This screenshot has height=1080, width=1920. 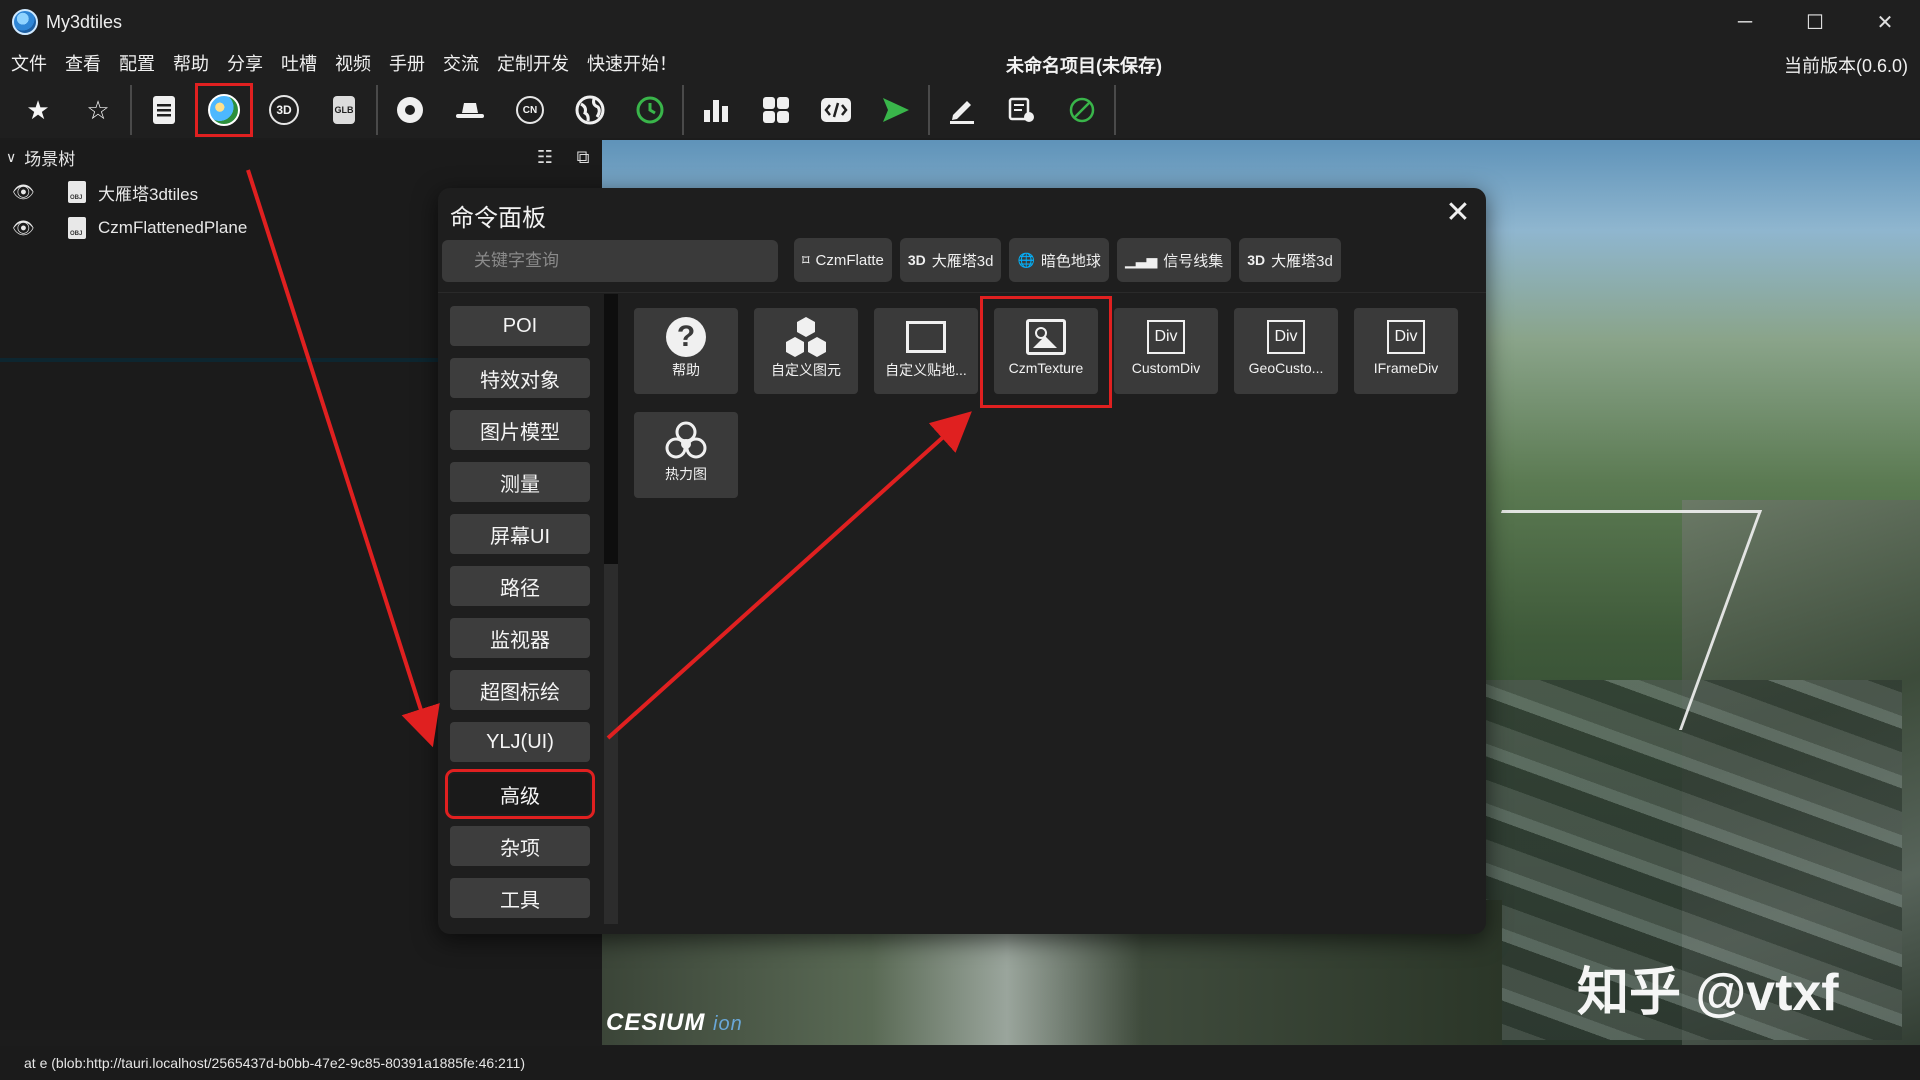 What do you see at coordinates (81, 63) in the screenshot?
I see `menu-view: 查看` at bounding box center [81, 63].